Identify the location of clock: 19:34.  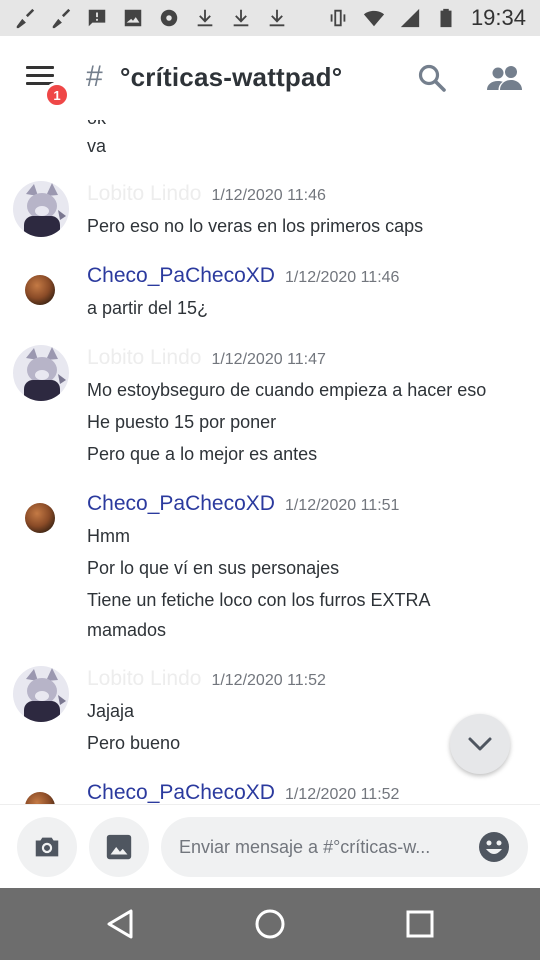
(498, 17).